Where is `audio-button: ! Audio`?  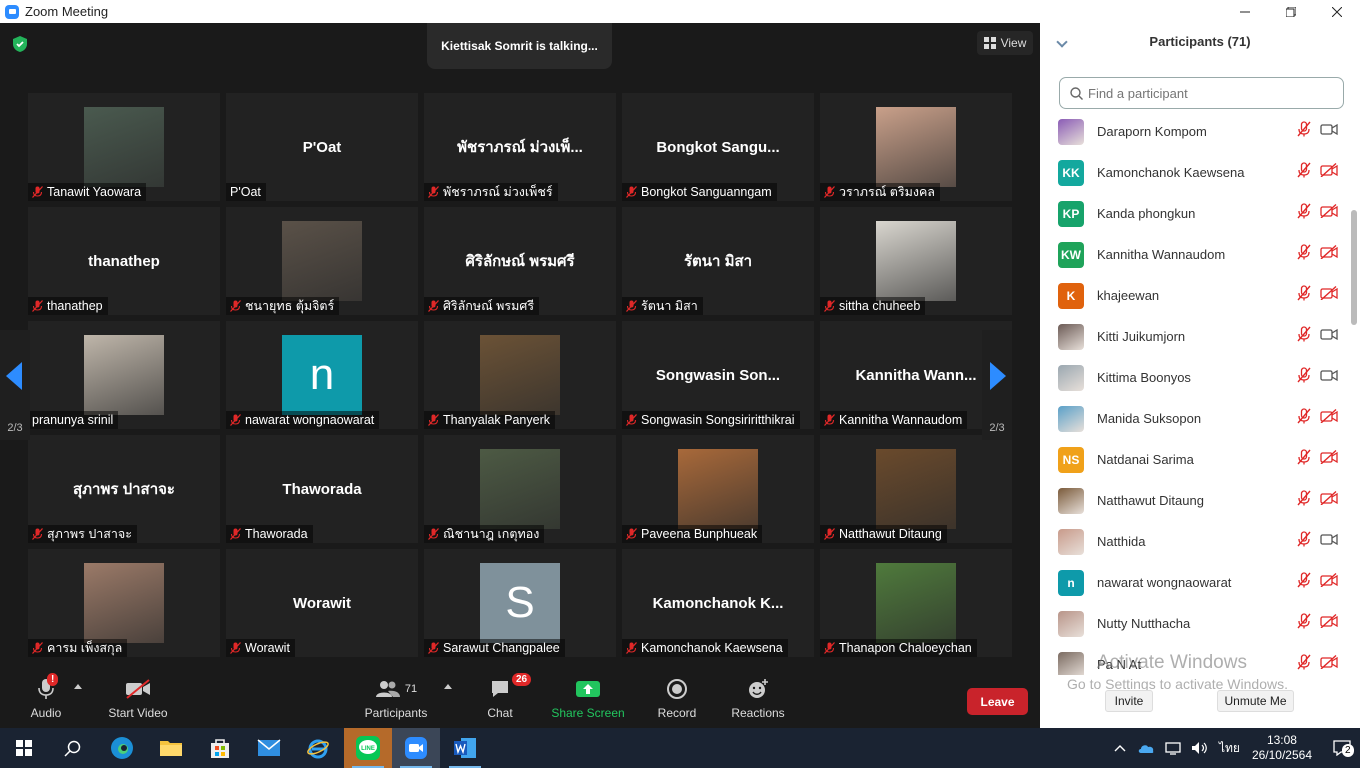
audio-button: ! Audio is located at coordinates (46, 698).